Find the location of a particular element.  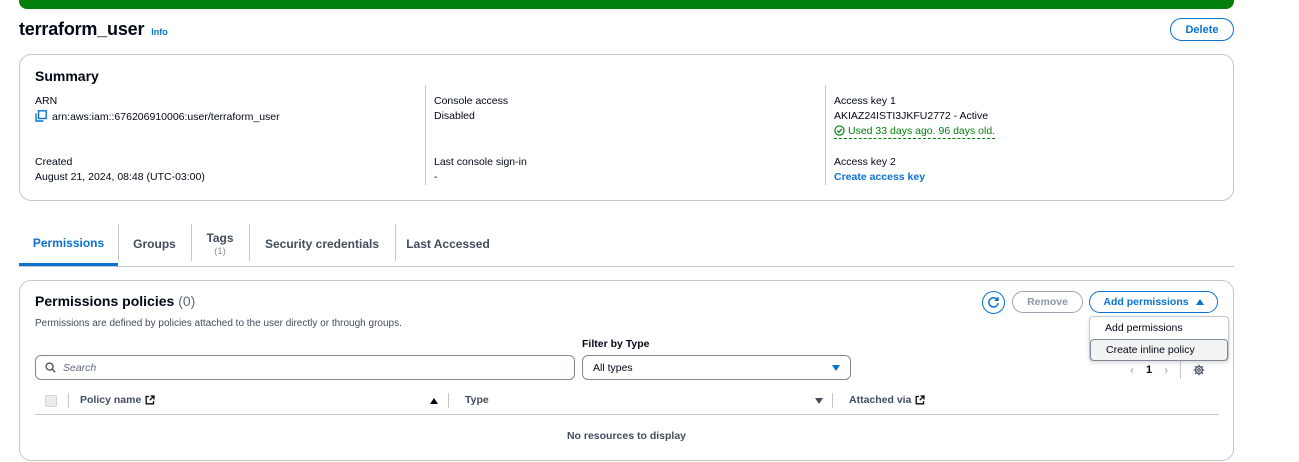

permissions-title: Permissions policies (0) is located at coordinates (115, 301).